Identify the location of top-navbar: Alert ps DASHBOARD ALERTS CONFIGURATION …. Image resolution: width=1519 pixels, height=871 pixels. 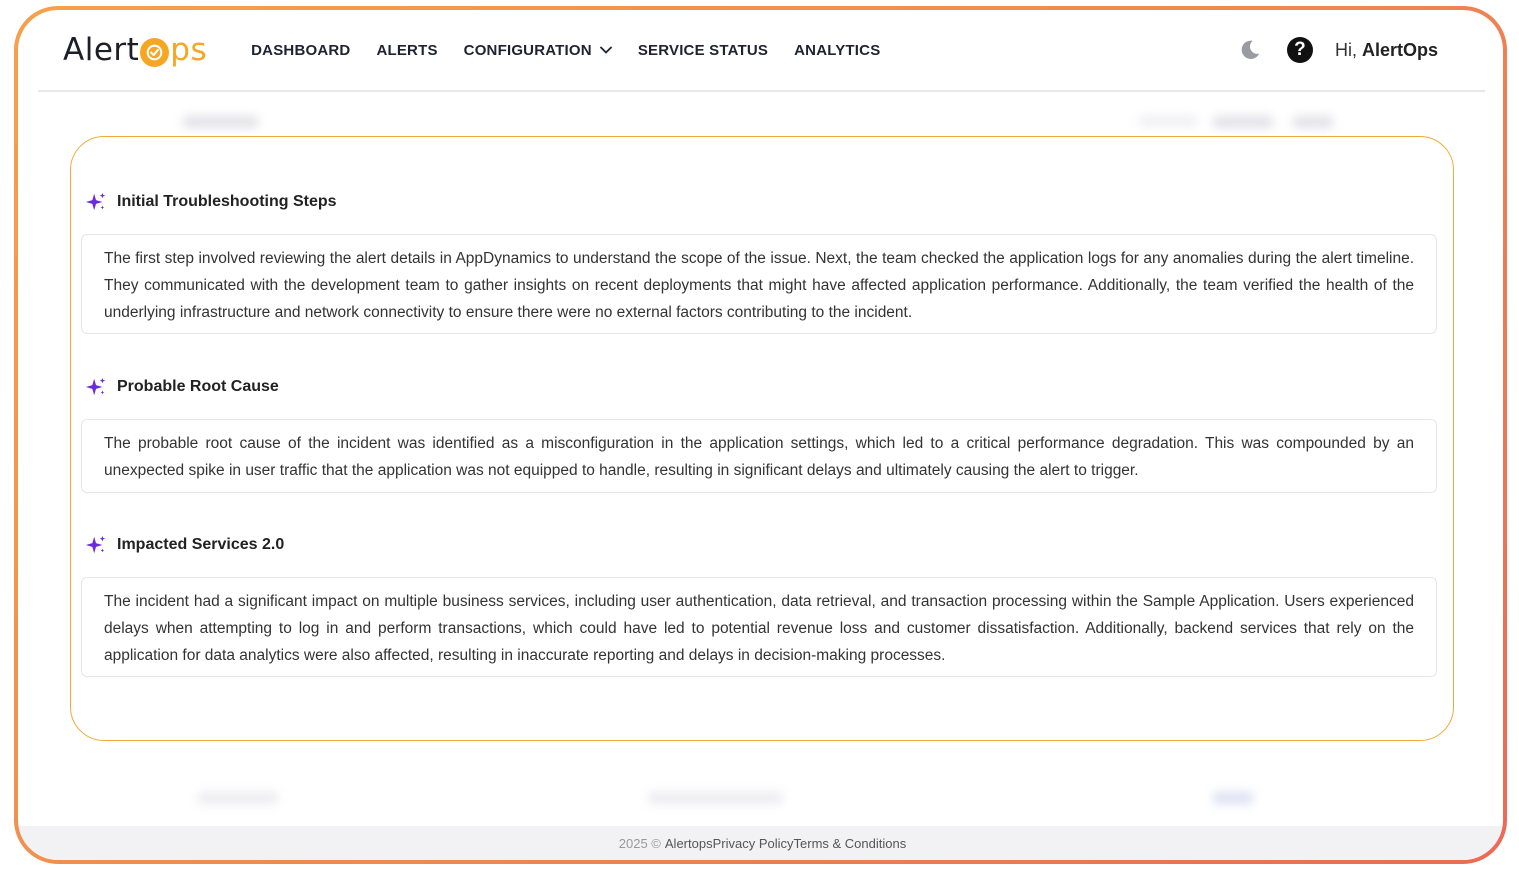
(761, 51).